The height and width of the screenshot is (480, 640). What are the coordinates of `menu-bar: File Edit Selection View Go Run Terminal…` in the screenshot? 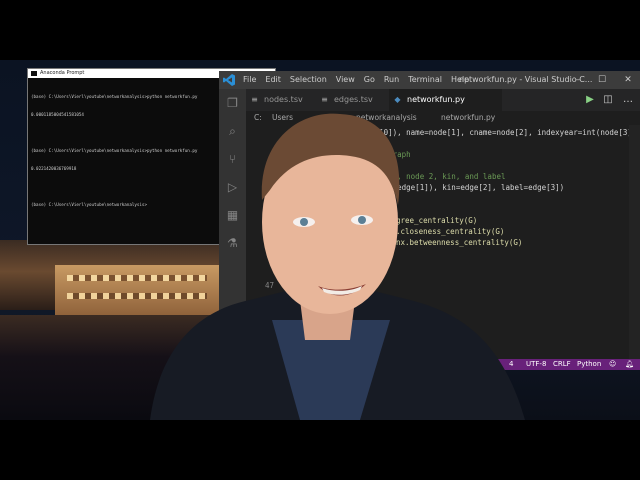 It's located at (356, 80).